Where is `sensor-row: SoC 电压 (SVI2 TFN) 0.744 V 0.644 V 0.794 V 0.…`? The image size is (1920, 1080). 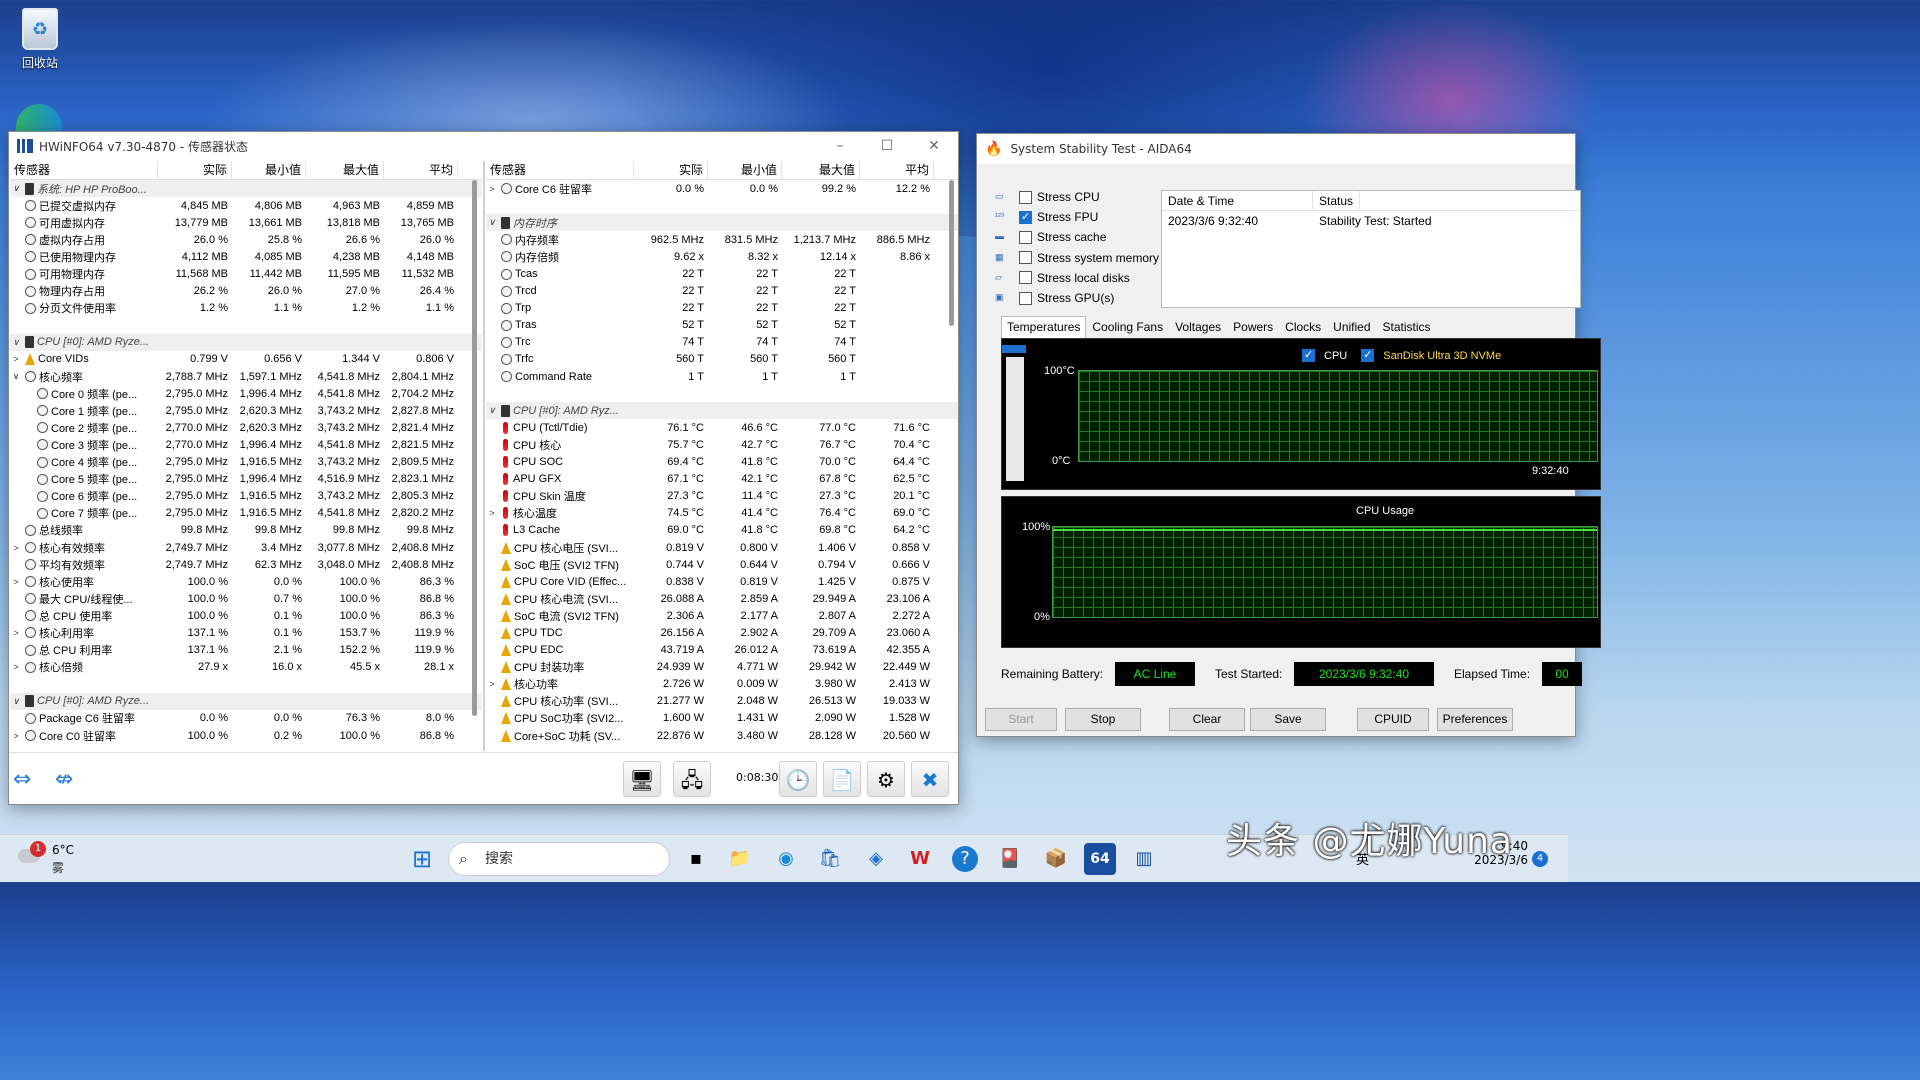
sensor-row: SoC 电压 (SVI2 TFN) 0.744 V 0.644 V 0.794 V 0.… is located at coordinates (722, 564).